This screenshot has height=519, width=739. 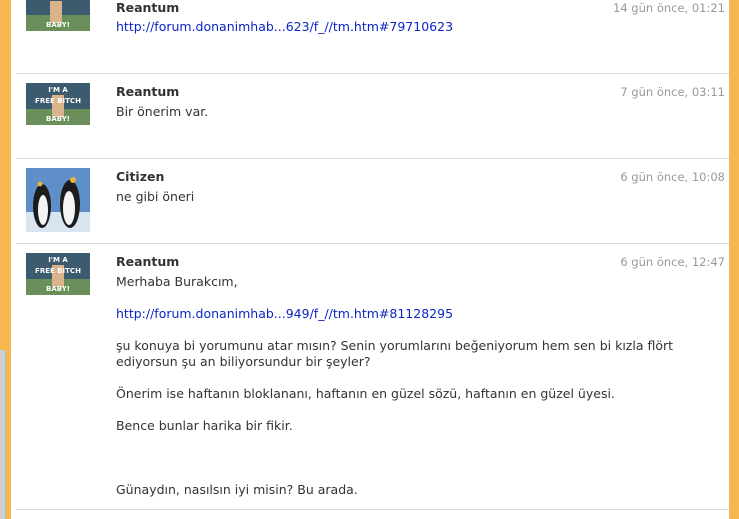 I want to click on penguins-avatar-image, so click(x=58, y=200).